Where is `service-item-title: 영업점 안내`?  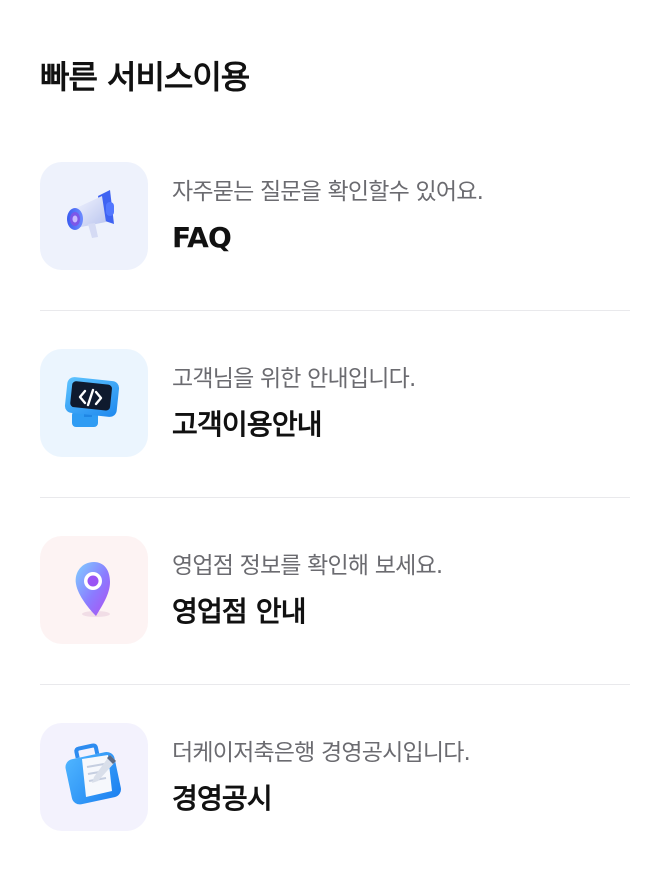 service-item-title: 영업점 안내 is located at coordinates (239, 611).